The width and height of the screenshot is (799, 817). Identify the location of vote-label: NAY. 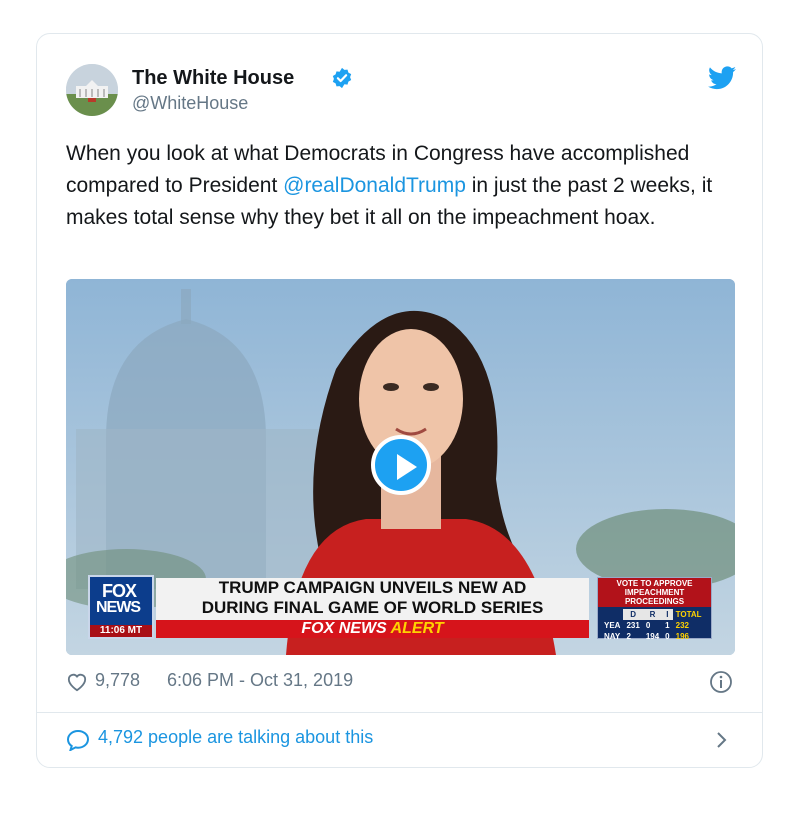
(612, 636).